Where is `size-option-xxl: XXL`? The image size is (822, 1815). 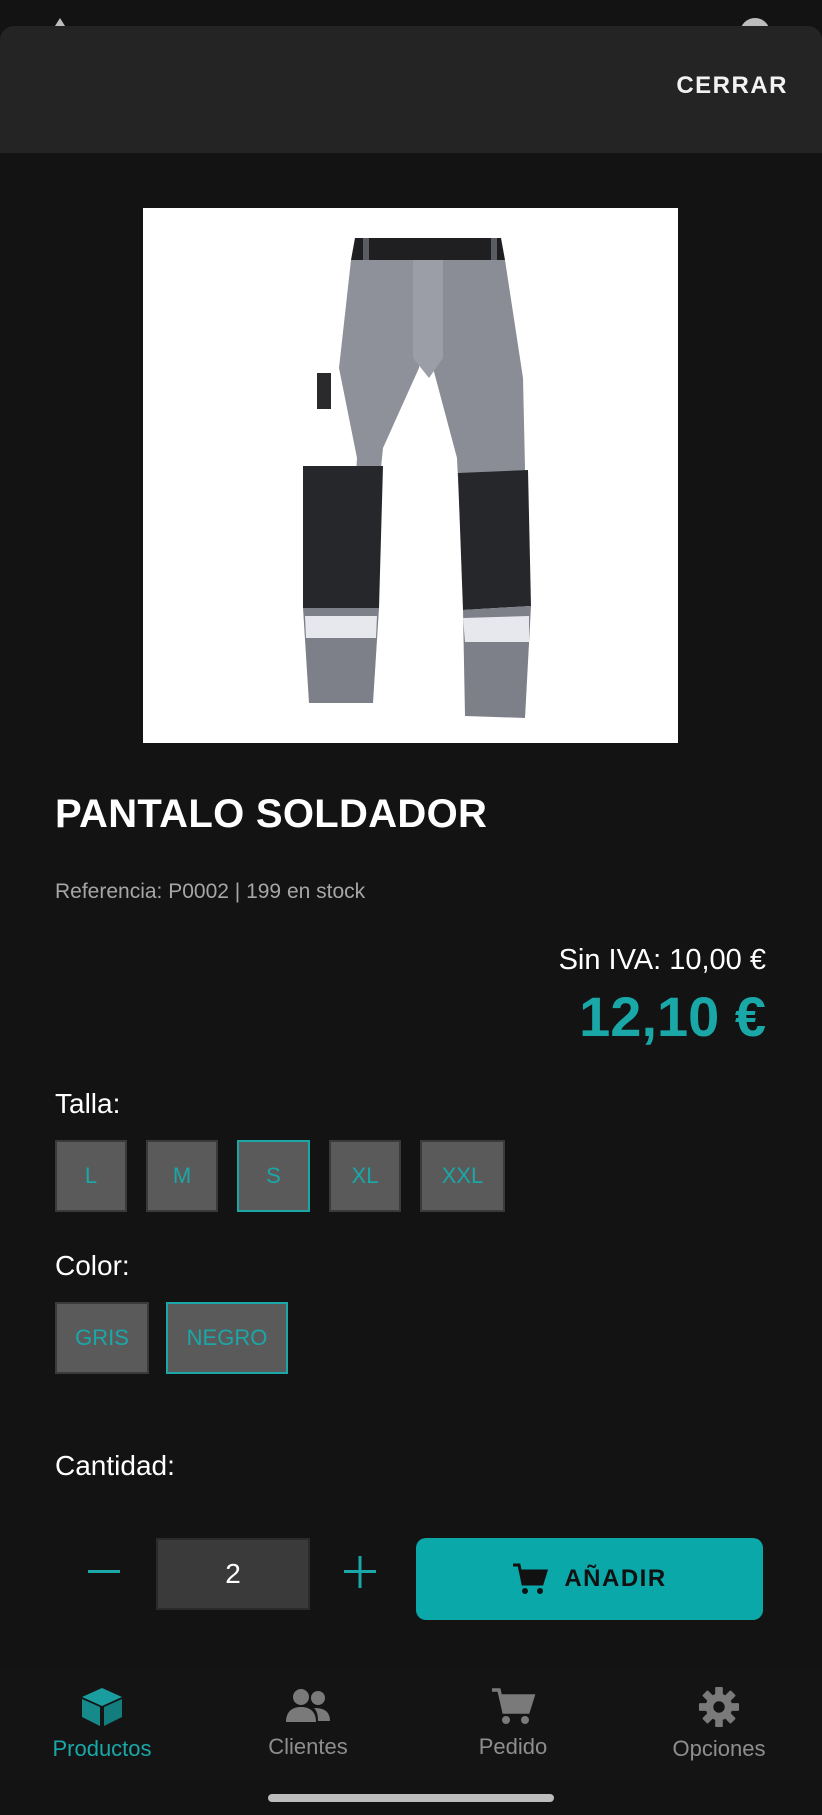
size-option-xxl: XXL is located at coordinates (462, 1176).